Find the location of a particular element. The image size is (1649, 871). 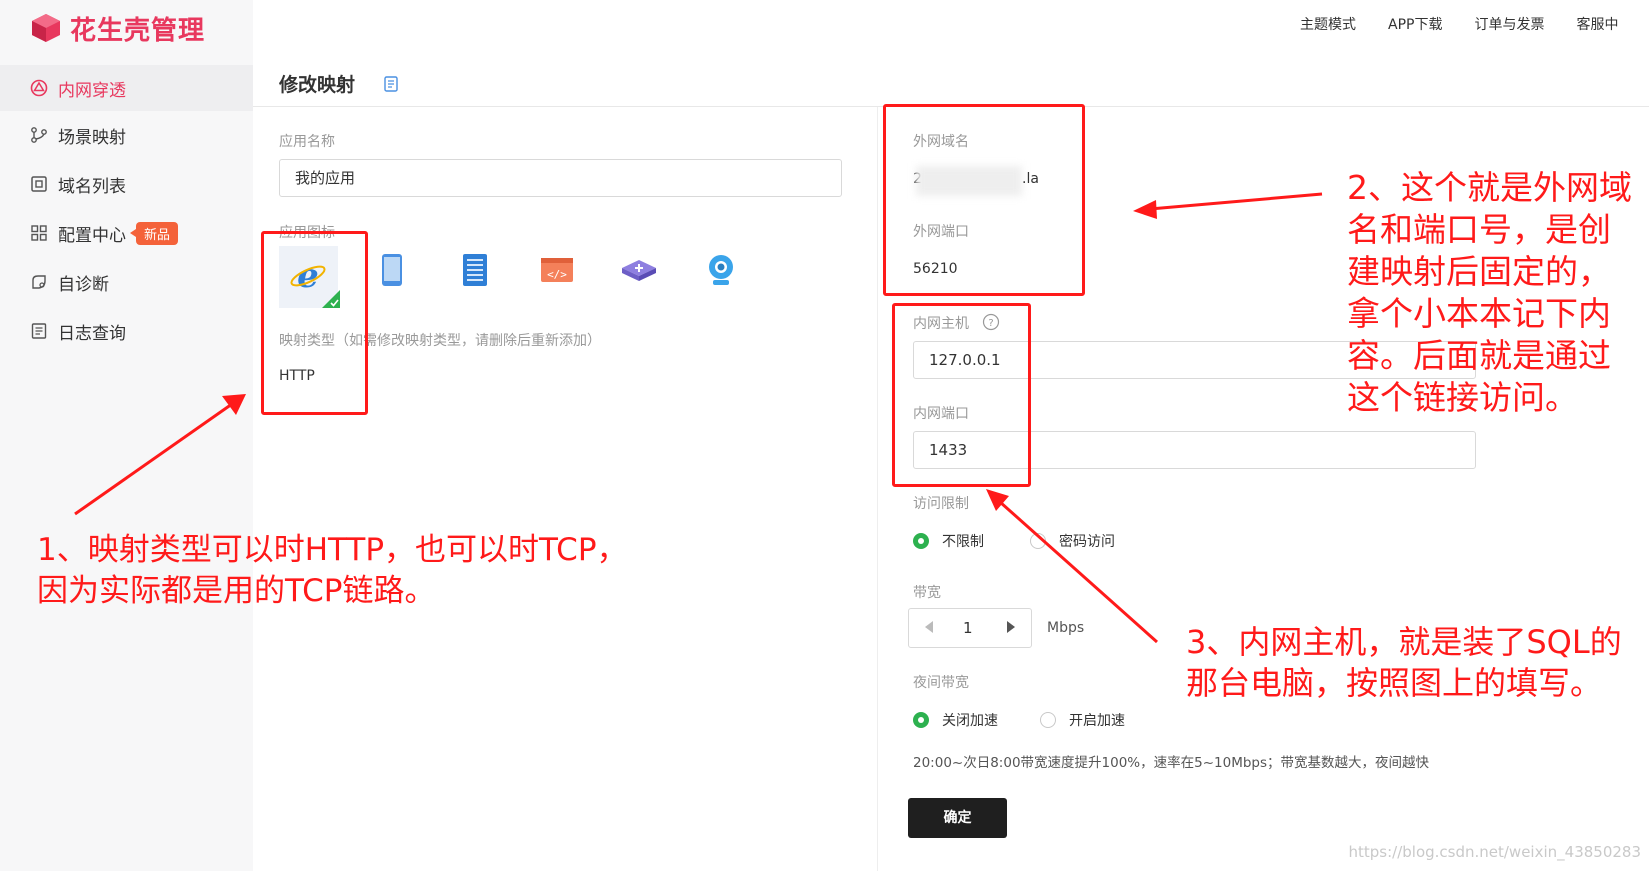

annotation-2-line-2: 名和端口号，是创 is located at coordinates (1479, 229).